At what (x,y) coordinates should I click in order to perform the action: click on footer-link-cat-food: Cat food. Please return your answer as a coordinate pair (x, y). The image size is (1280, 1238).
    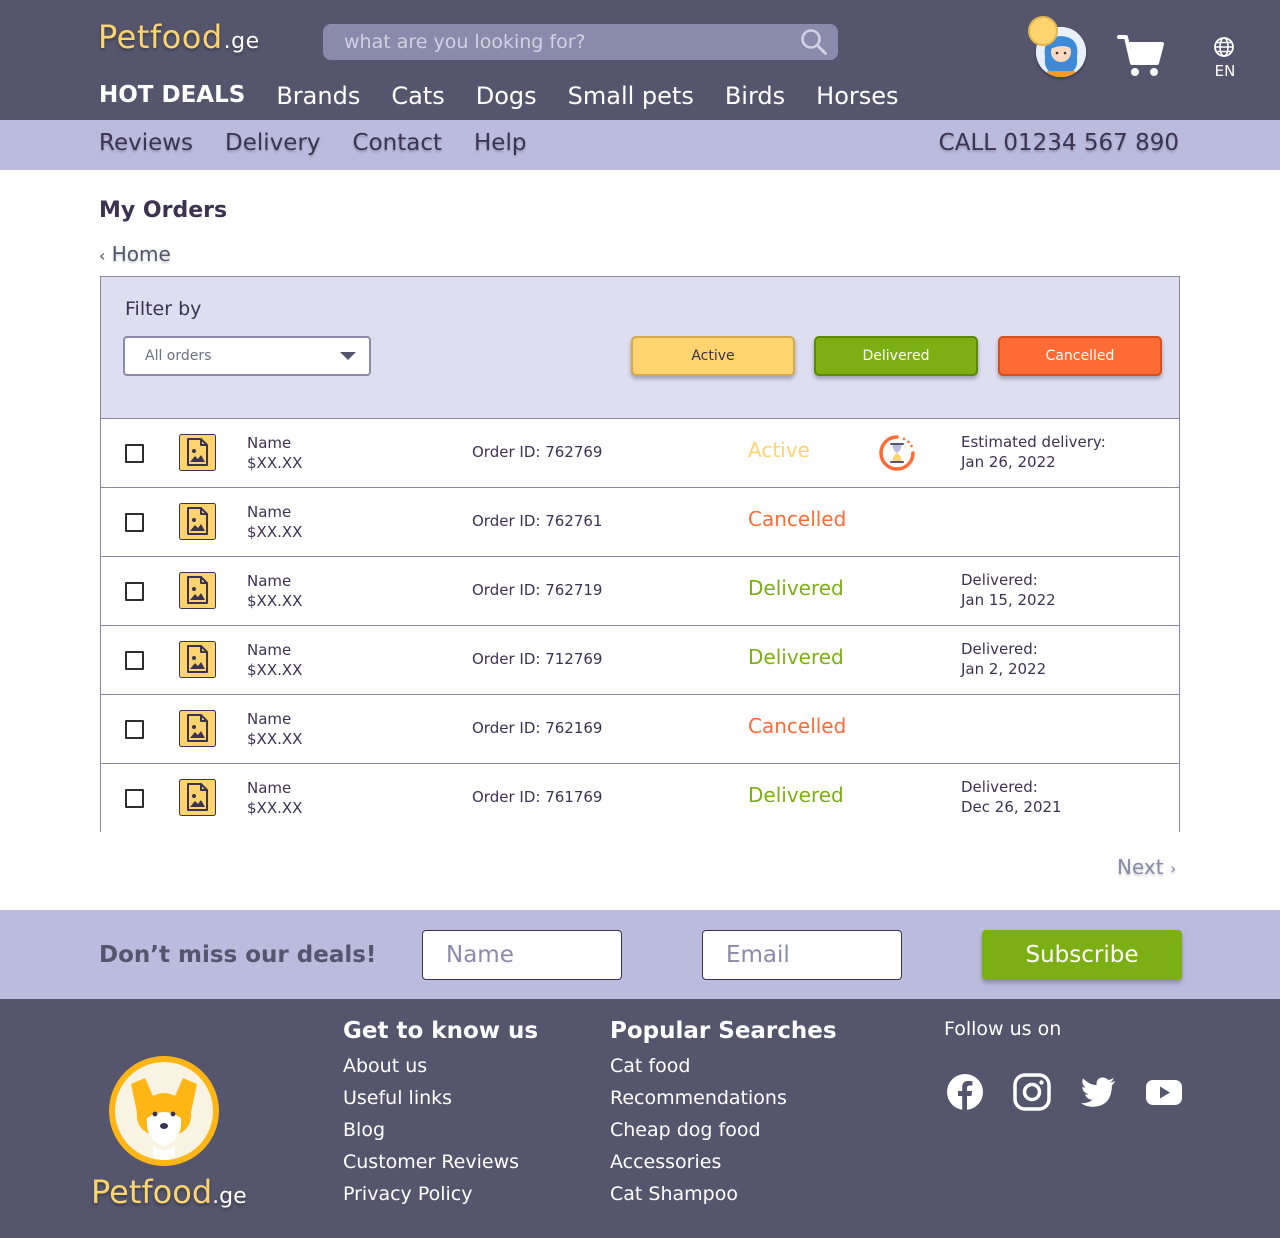
    Looking at the image, I should click on (723, 1066).